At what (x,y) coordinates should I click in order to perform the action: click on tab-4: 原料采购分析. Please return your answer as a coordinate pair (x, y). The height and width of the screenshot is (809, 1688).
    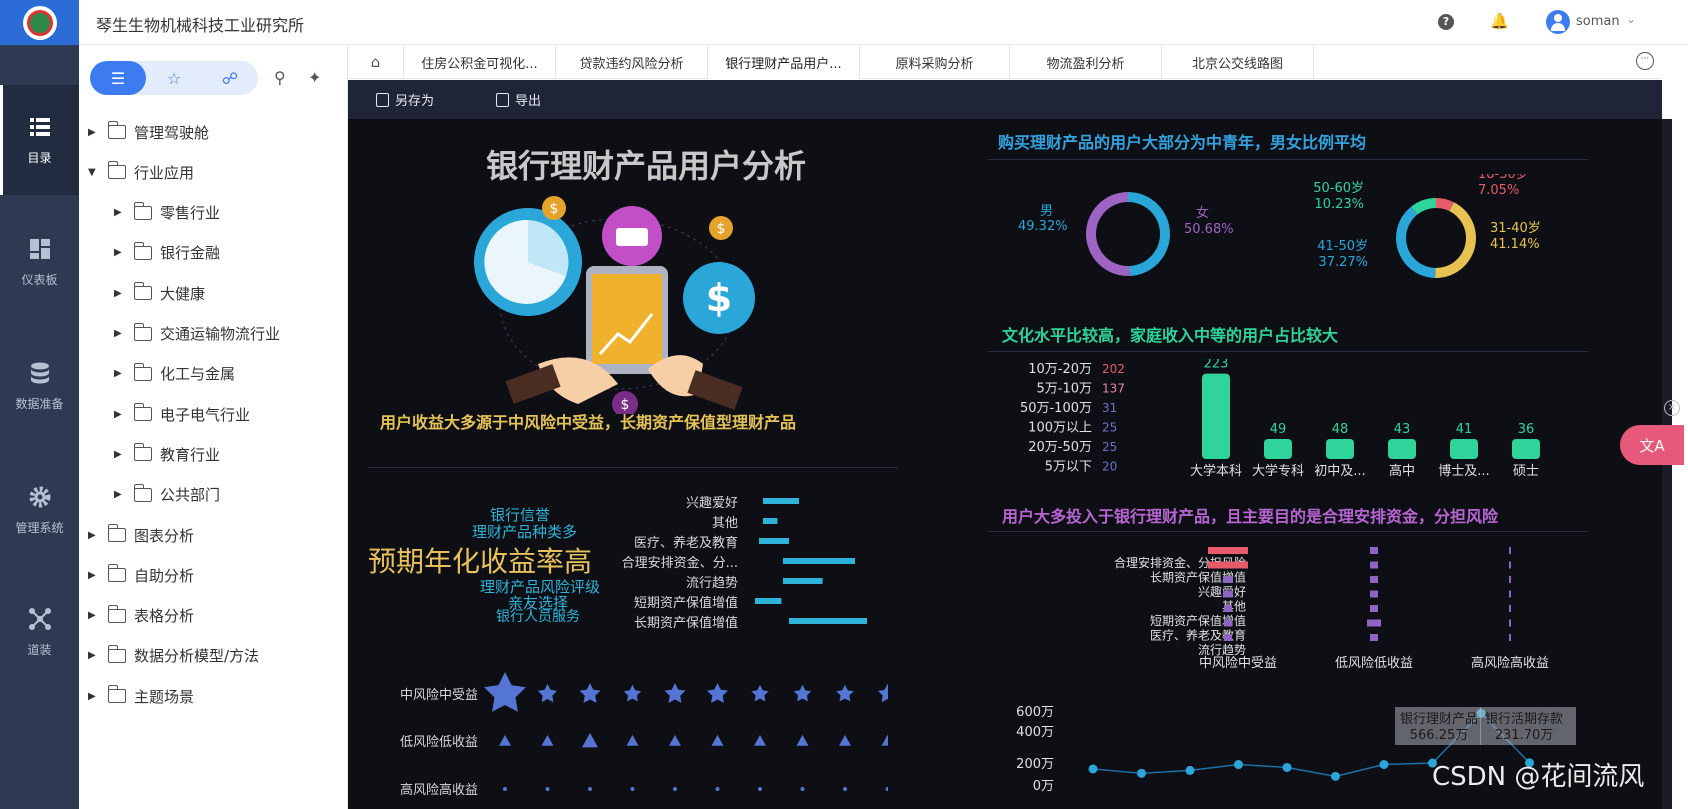
    Looking at the image, I should click on (935, 62).